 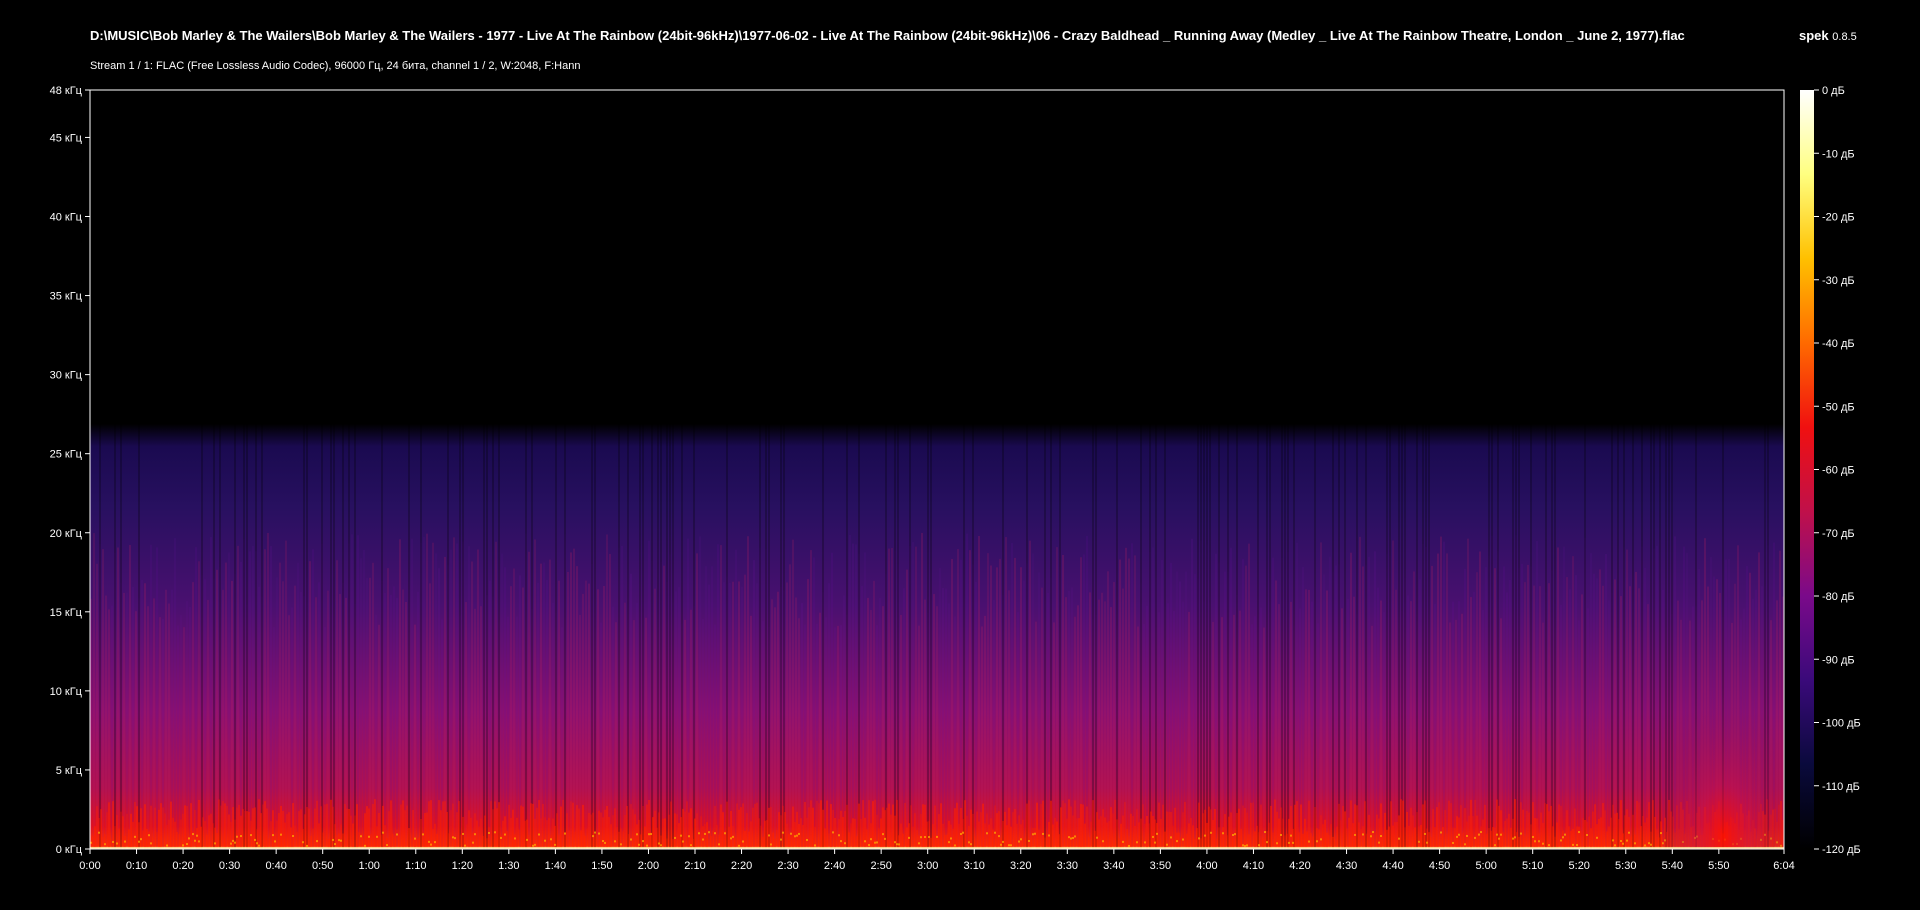 What do you see at coordinates (66, 218) in the screenshot?
I see `y-tick-label: 40 кГц` at bounding box center [66, 218].